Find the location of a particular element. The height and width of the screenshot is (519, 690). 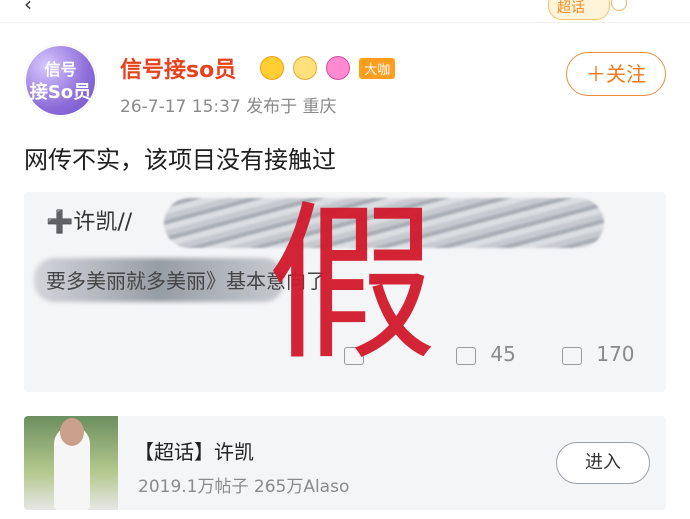

back-icon: ‹ is located at coordinates (28, 8).